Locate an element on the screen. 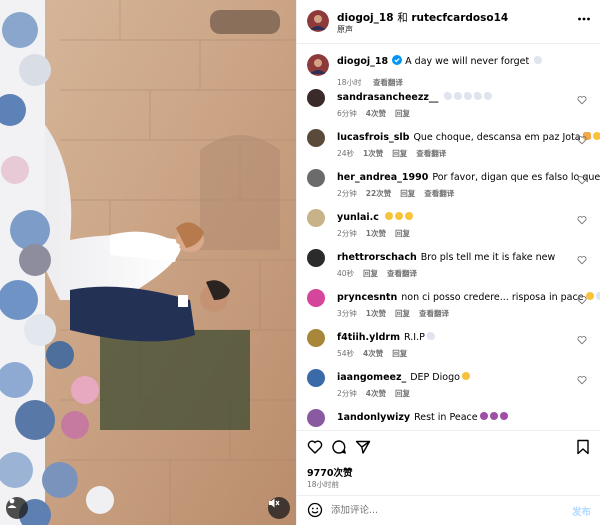 This screenshot has width=600, height=525. comment-time: 6分钟 is located at coordinates (347, 113).